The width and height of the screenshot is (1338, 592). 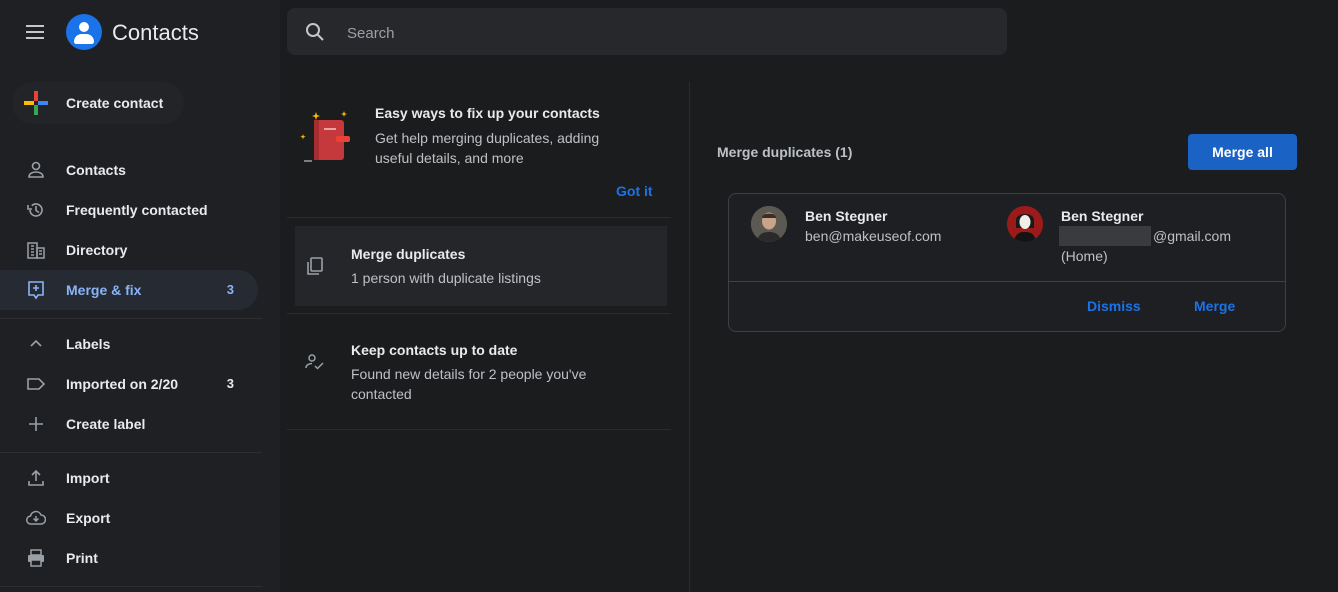 I want to click on sidebar-item-print: Print, so click(x=129, y=558).